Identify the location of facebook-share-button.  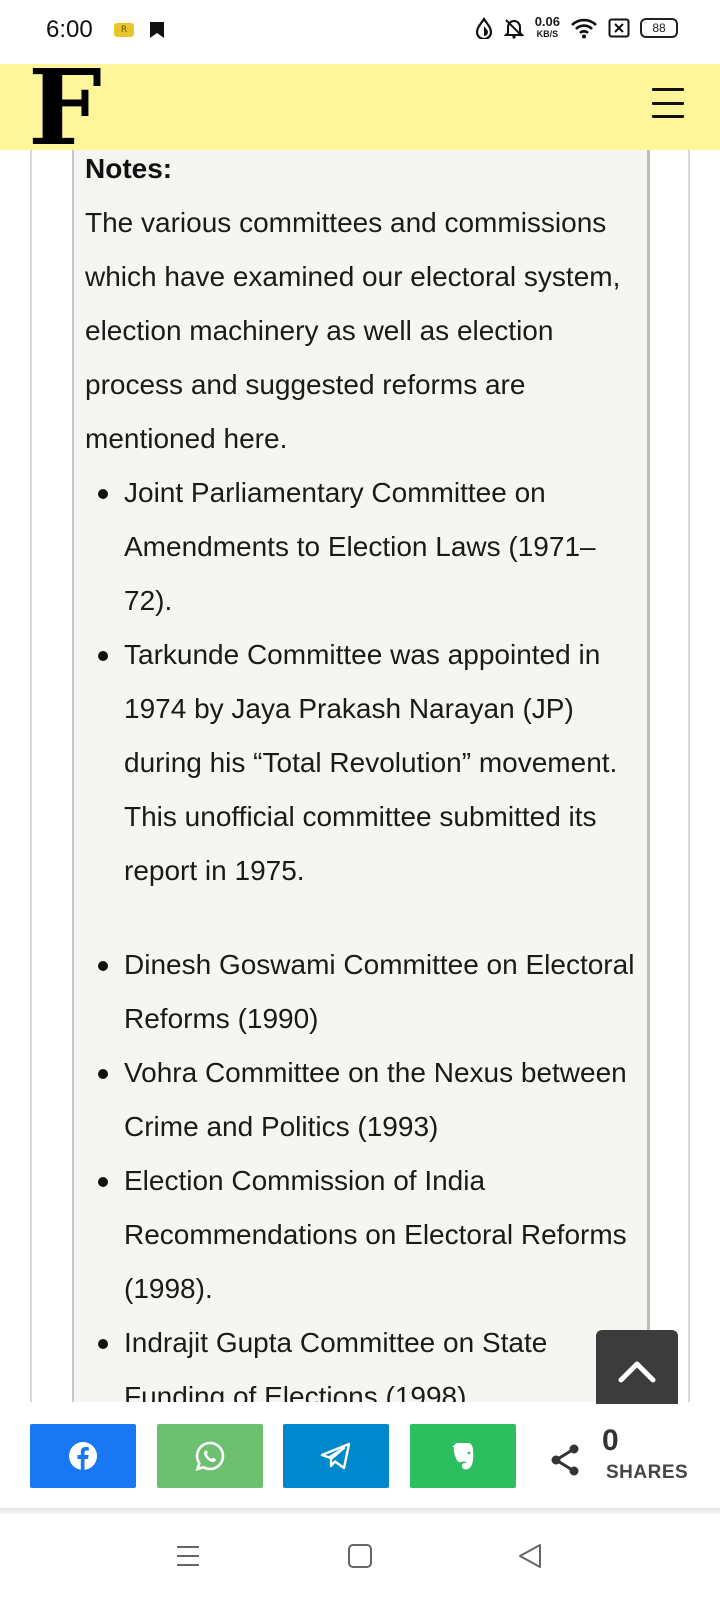
(83, 1456).